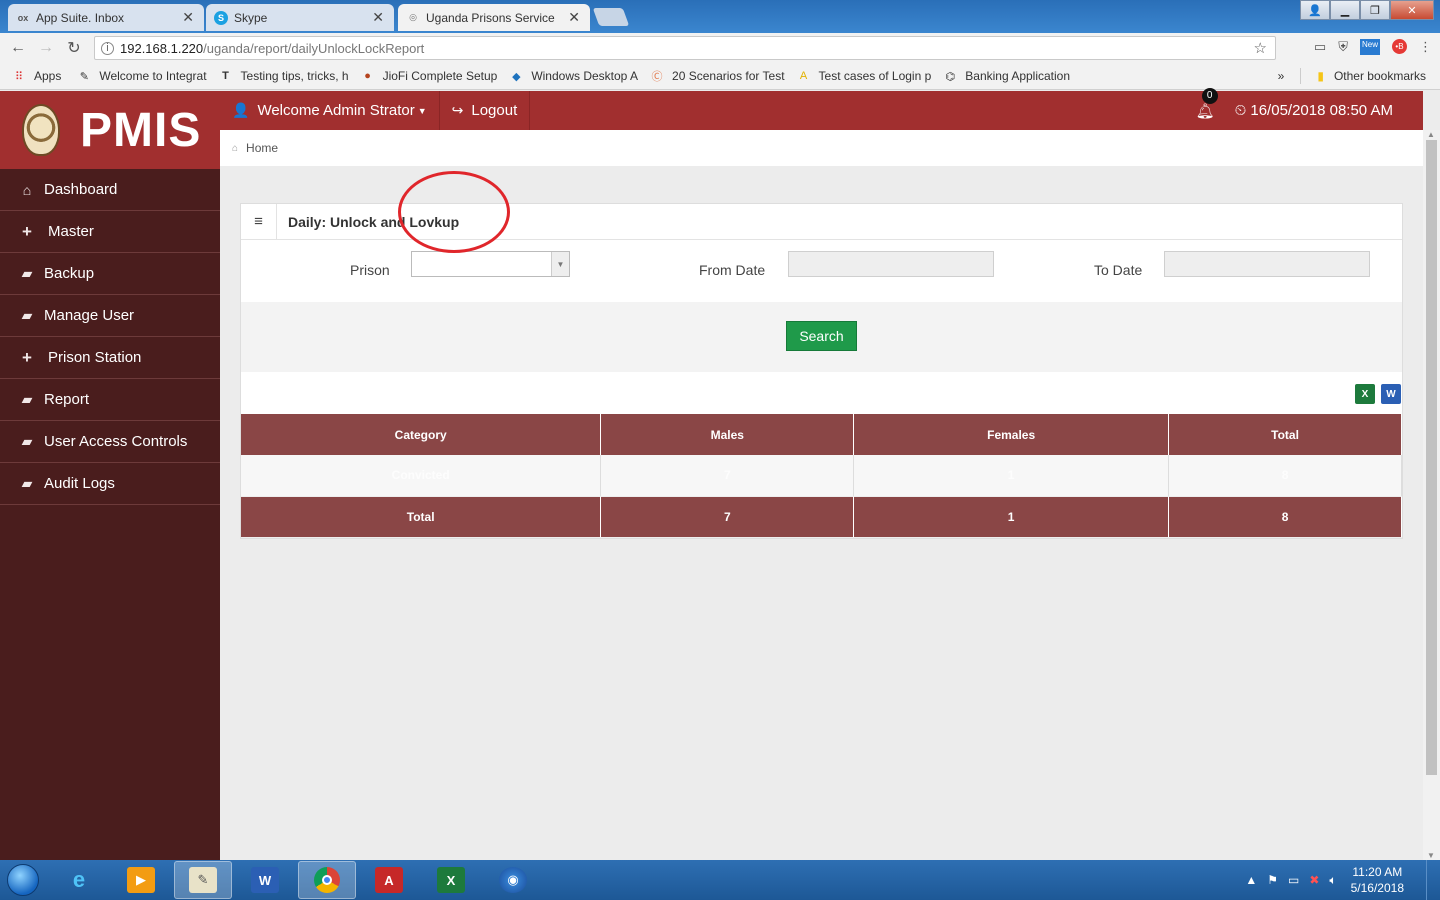 The height and width of the screenshot is (900, 1440). What do you see at coordinates (300, 17) in the screenshot?
I see `tab-skype: S Skype ✕` at bounding box center [300, 17].